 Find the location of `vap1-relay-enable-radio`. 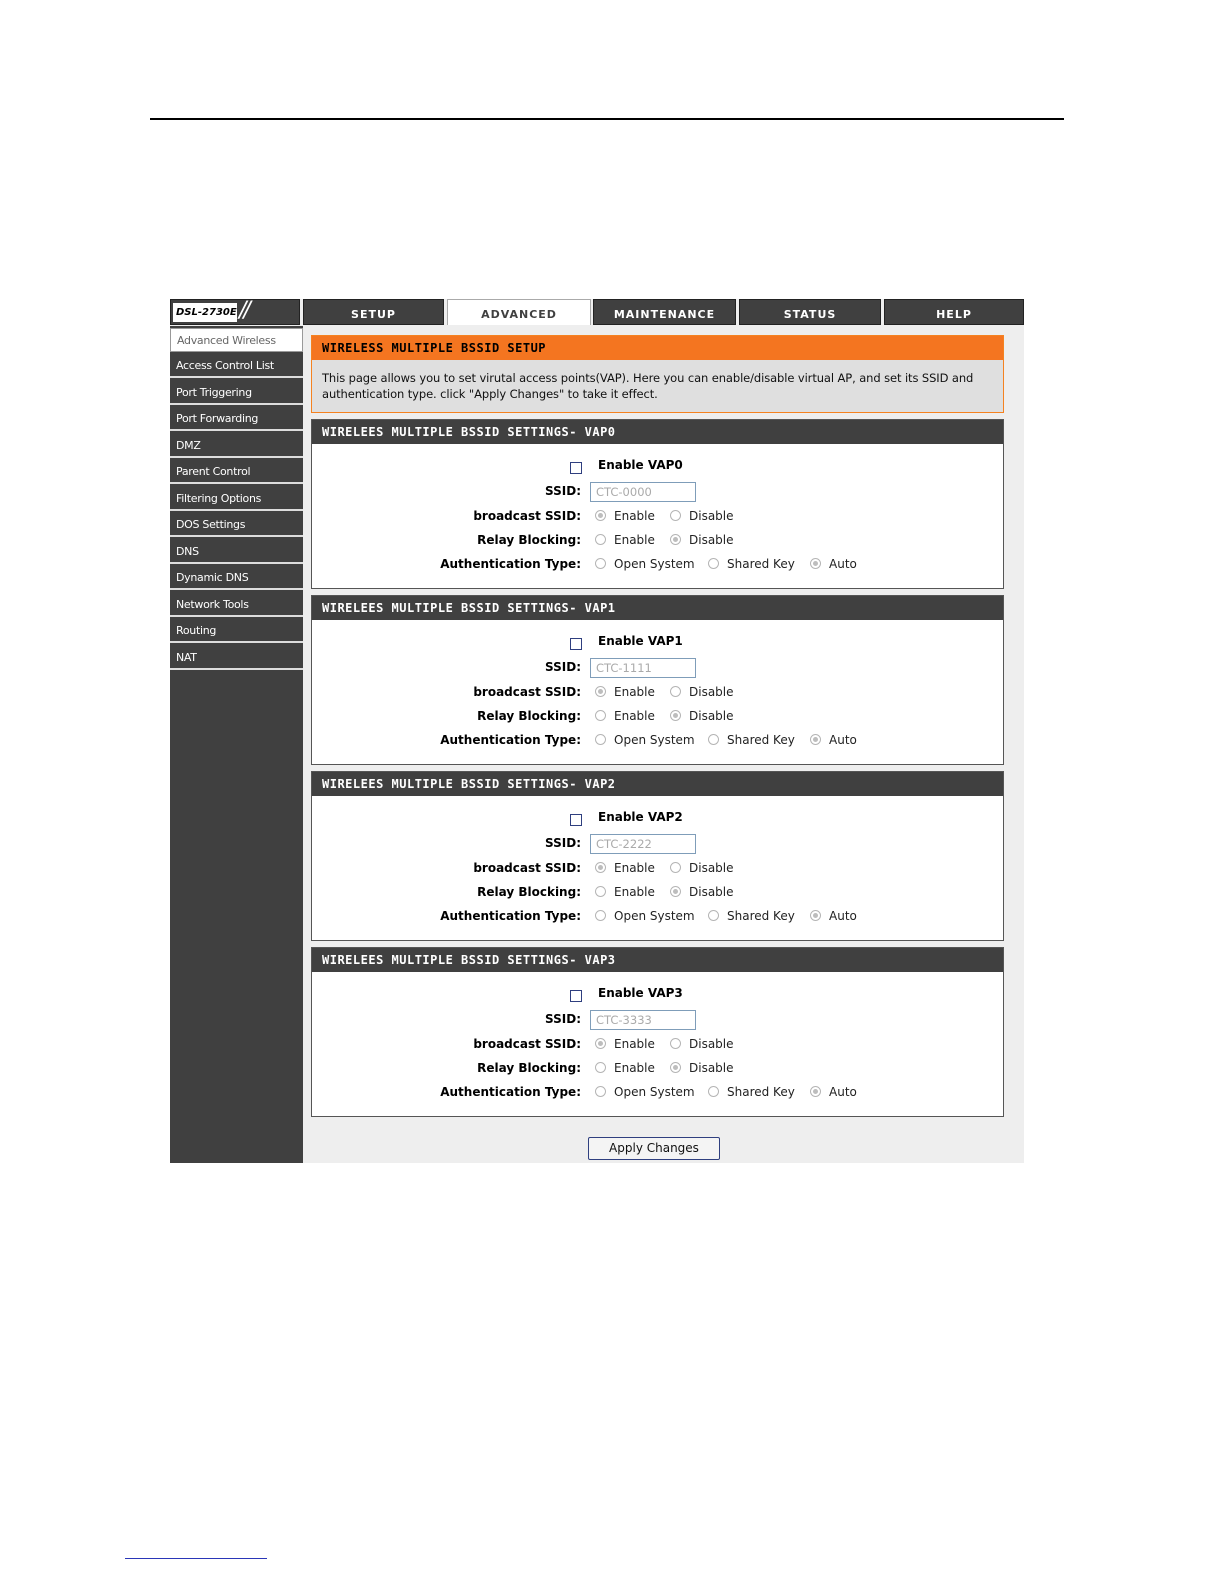

vap1-relay-enable-radio is located at coordinates (600, 715).